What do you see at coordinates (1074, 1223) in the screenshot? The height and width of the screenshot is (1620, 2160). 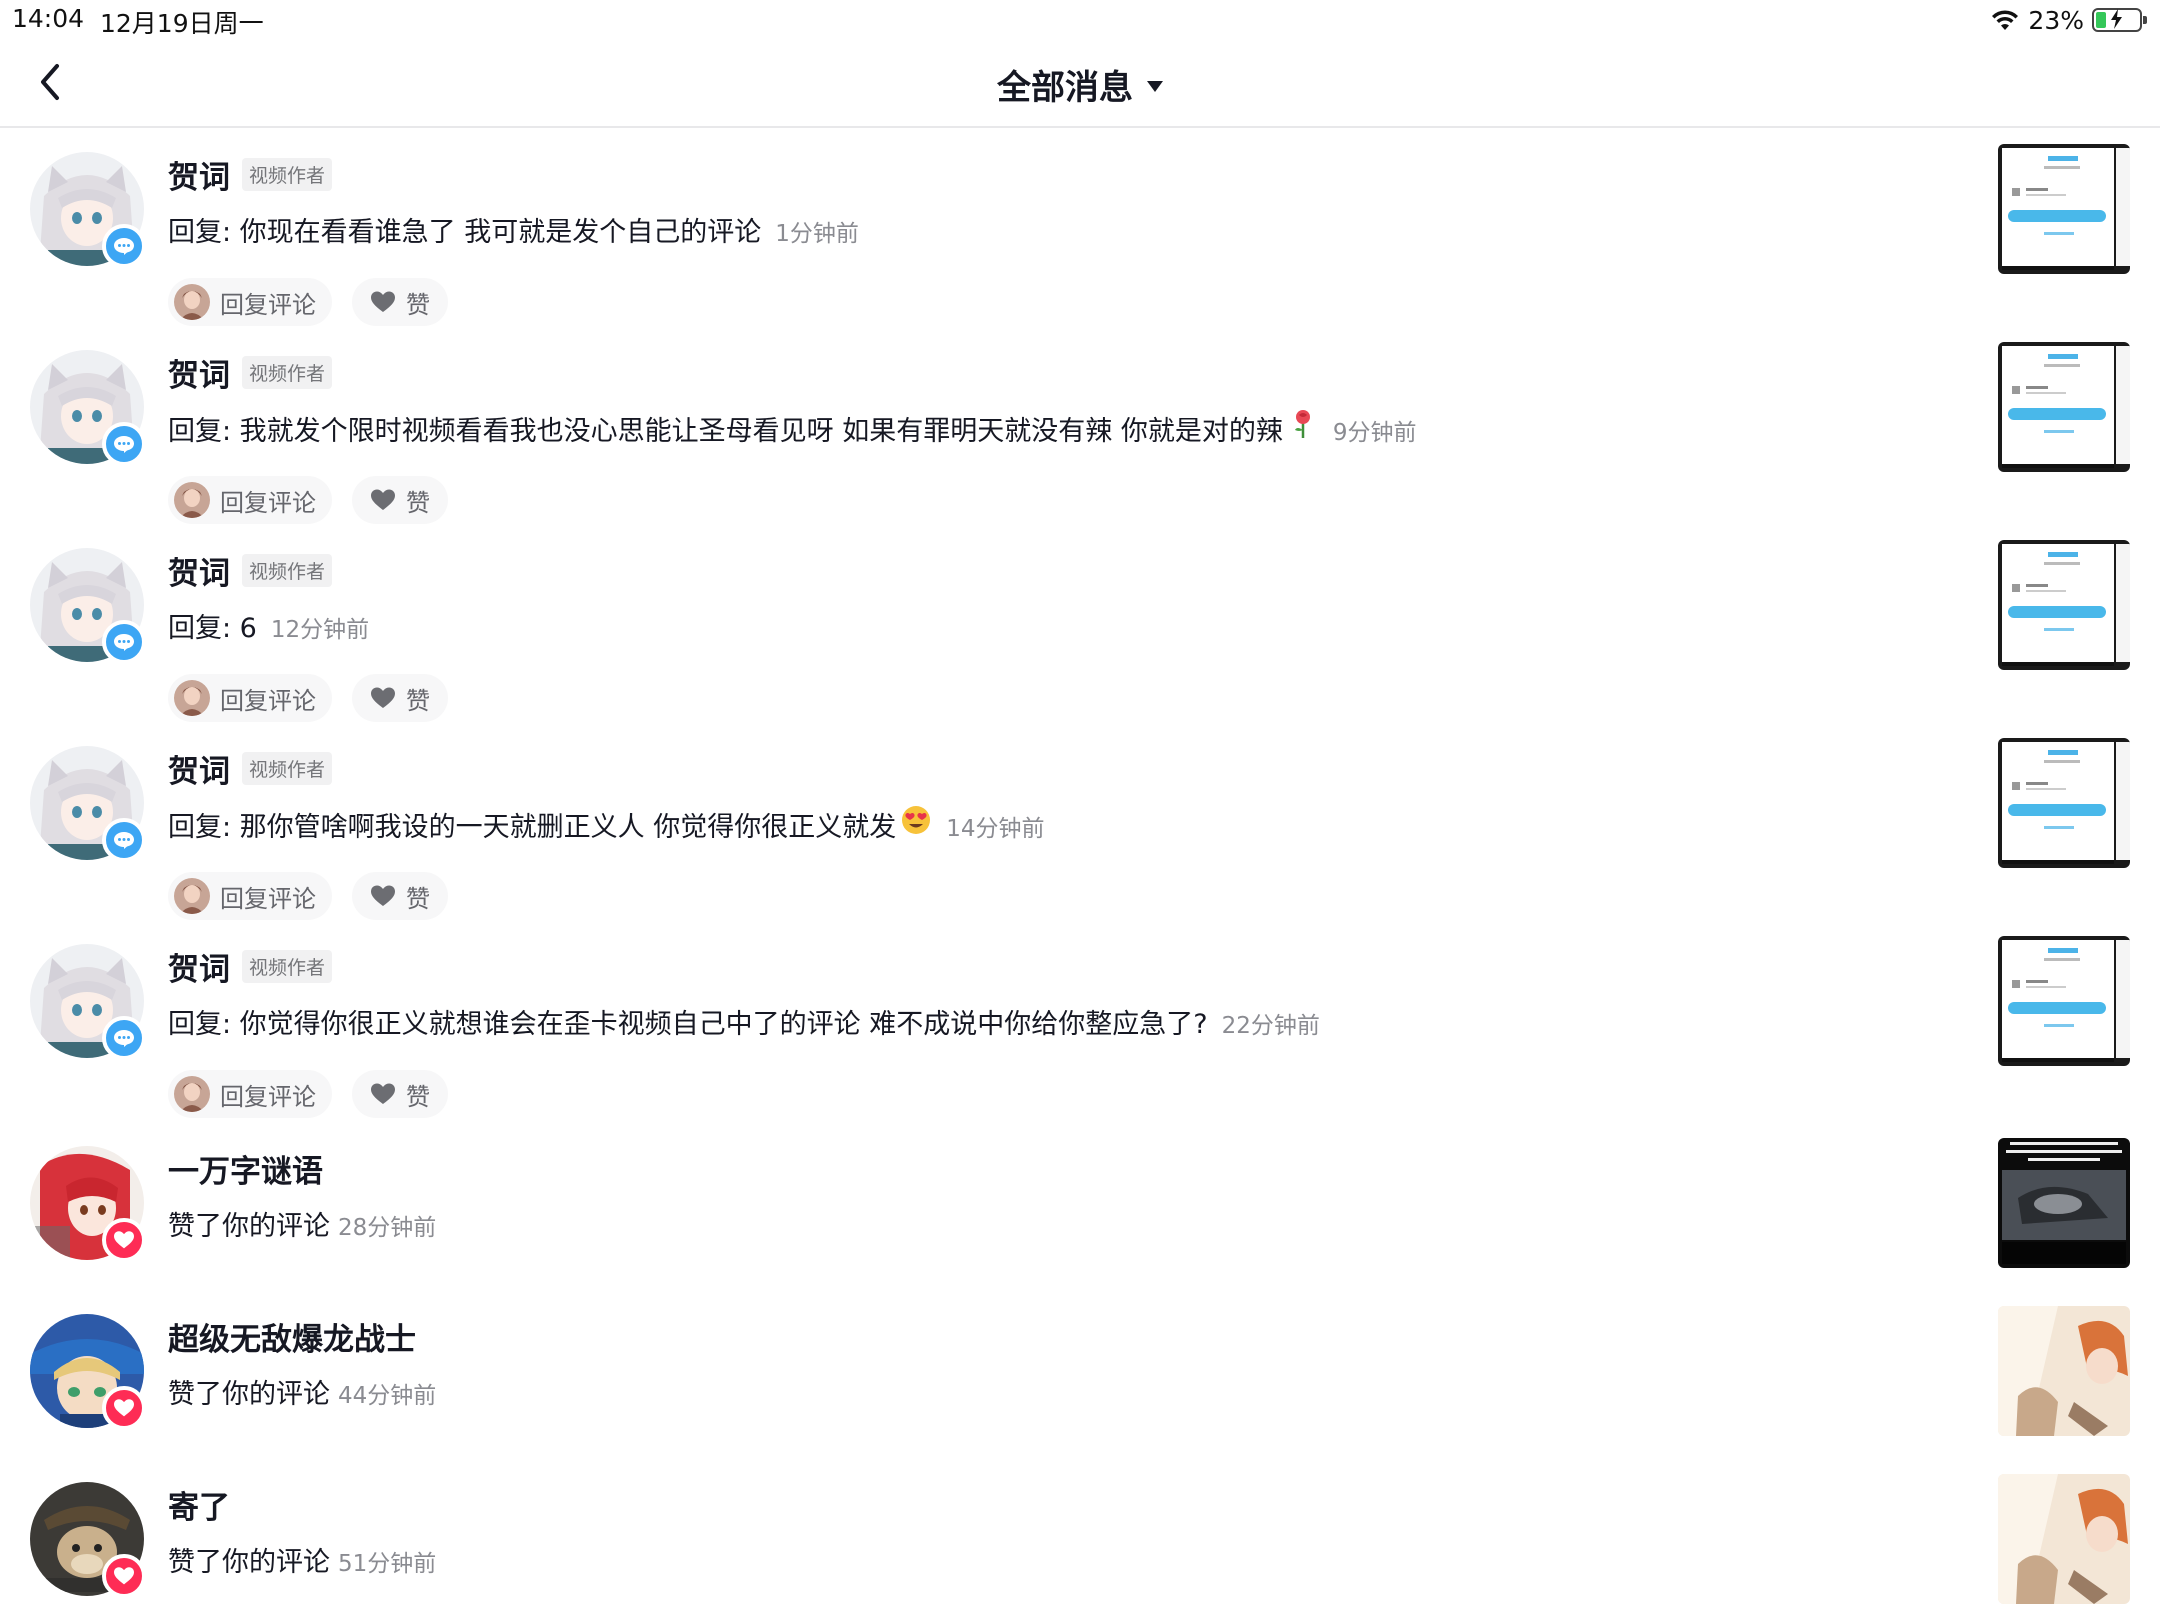 I see `message-content: 赞了你的评论 28分钟前` at bounding box center [1074, 1223].